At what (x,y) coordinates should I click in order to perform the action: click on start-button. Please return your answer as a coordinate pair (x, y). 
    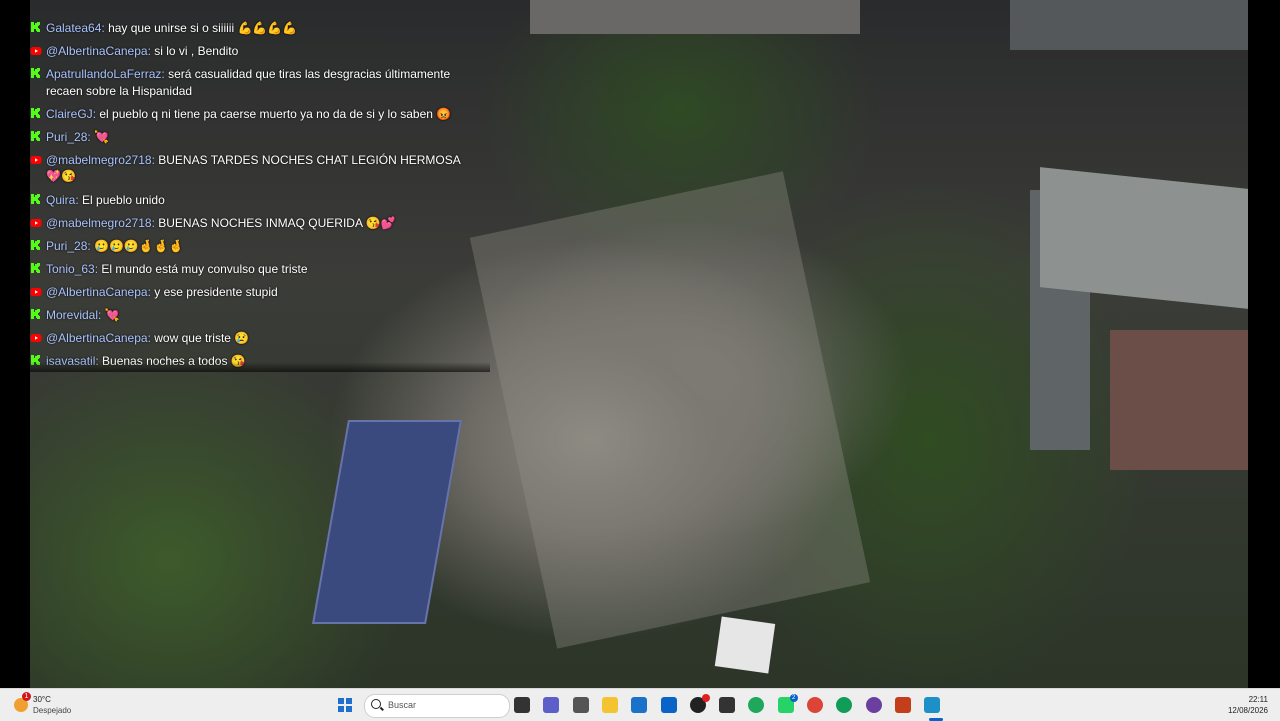
    Looking at the image, I should click on (345, 705).